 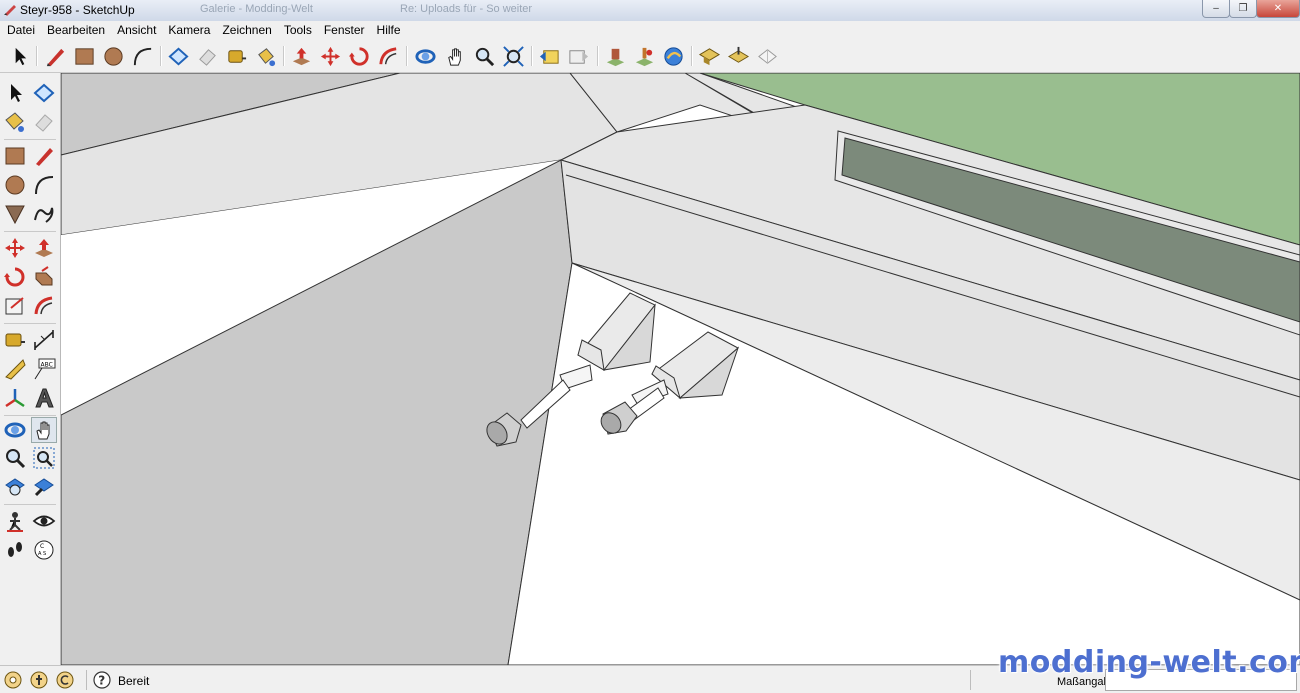 I want to click on svg-text: C, so click(x=42, y=546).